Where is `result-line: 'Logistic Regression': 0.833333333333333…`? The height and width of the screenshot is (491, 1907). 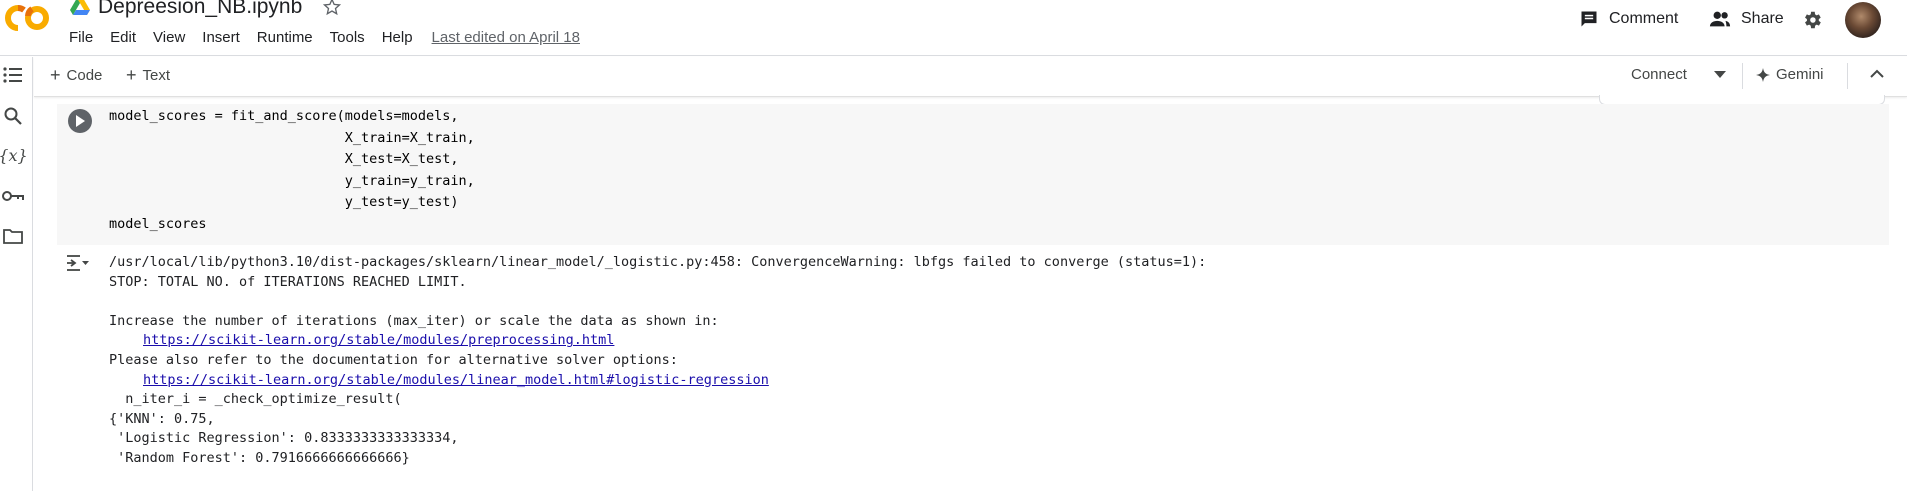
result-line: 'Logistic Regression': 0.833333333333333… is located at coordinates (284, 438).